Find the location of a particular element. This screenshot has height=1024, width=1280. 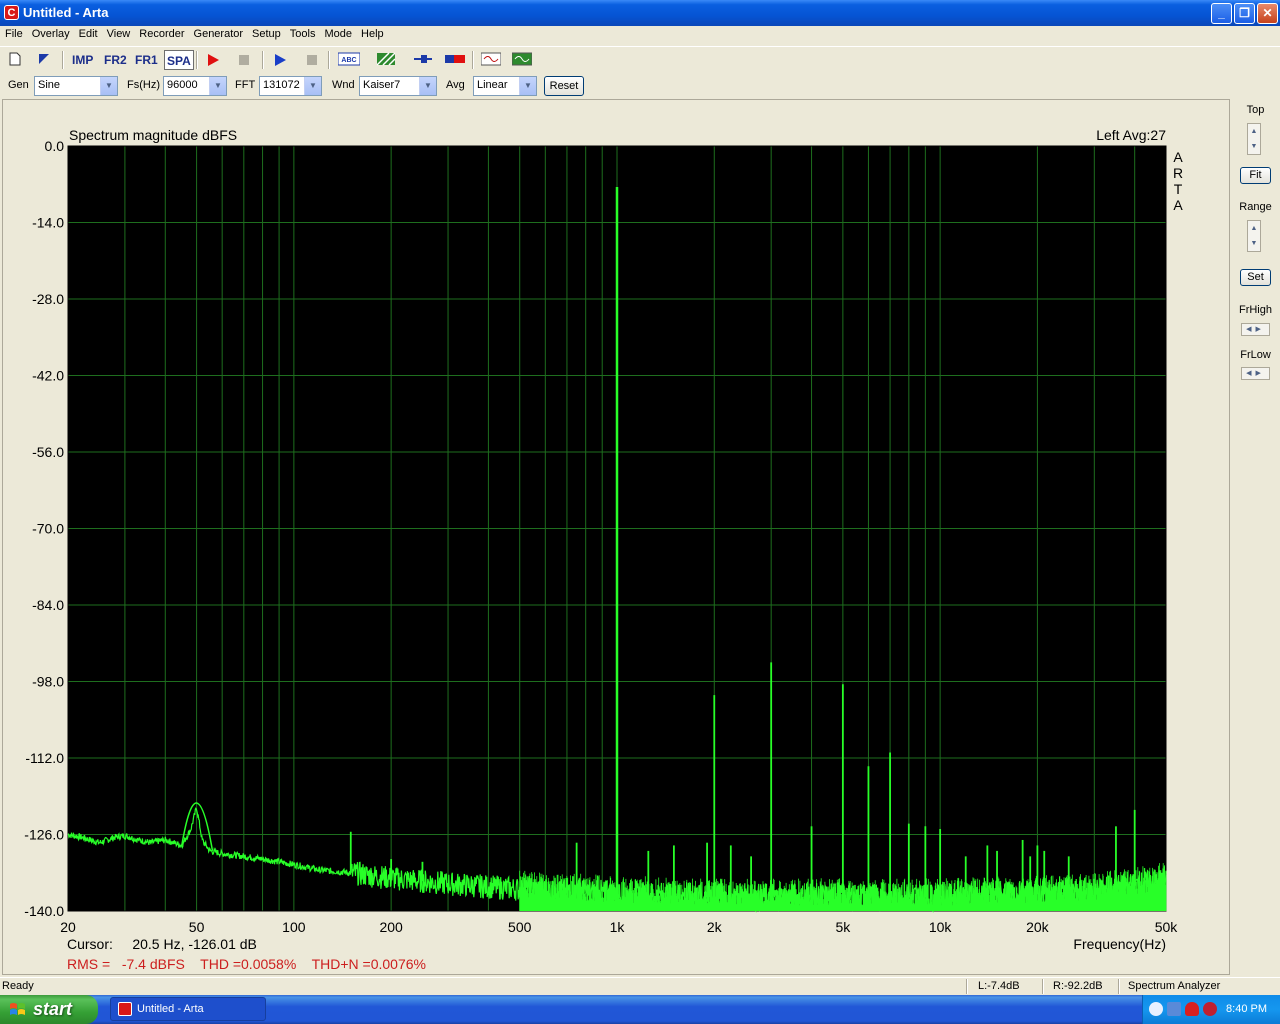

maximize-button: ❐ is located at coordinates (1244, 13).